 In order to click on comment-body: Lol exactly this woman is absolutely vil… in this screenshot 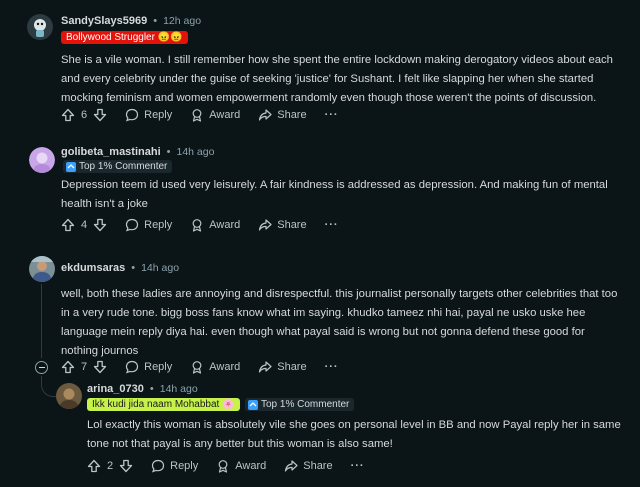, I will do `click(354, 434)`.